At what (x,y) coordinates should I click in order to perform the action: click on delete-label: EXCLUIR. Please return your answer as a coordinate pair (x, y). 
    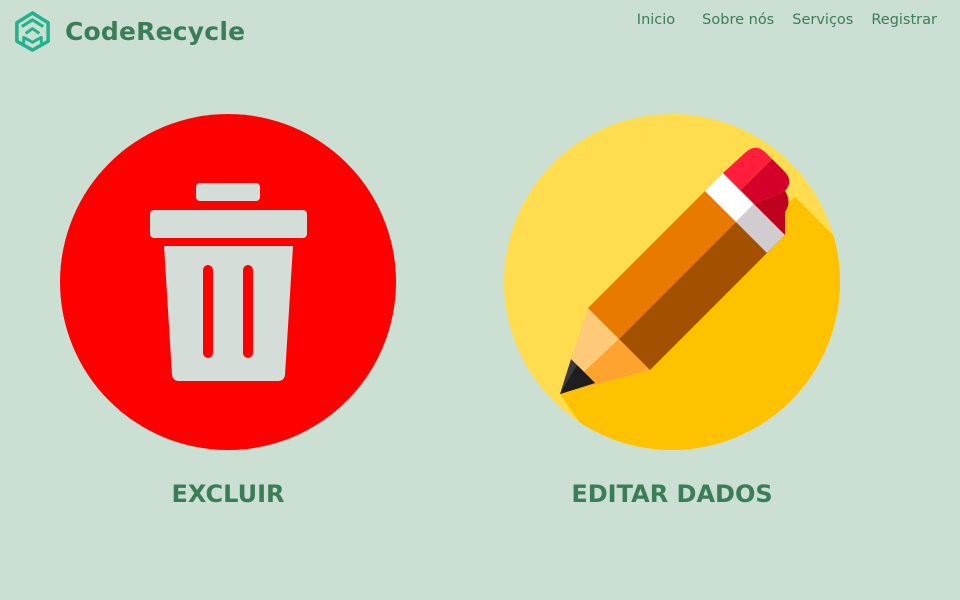
    Looking at the image, I should click on (228, 494).